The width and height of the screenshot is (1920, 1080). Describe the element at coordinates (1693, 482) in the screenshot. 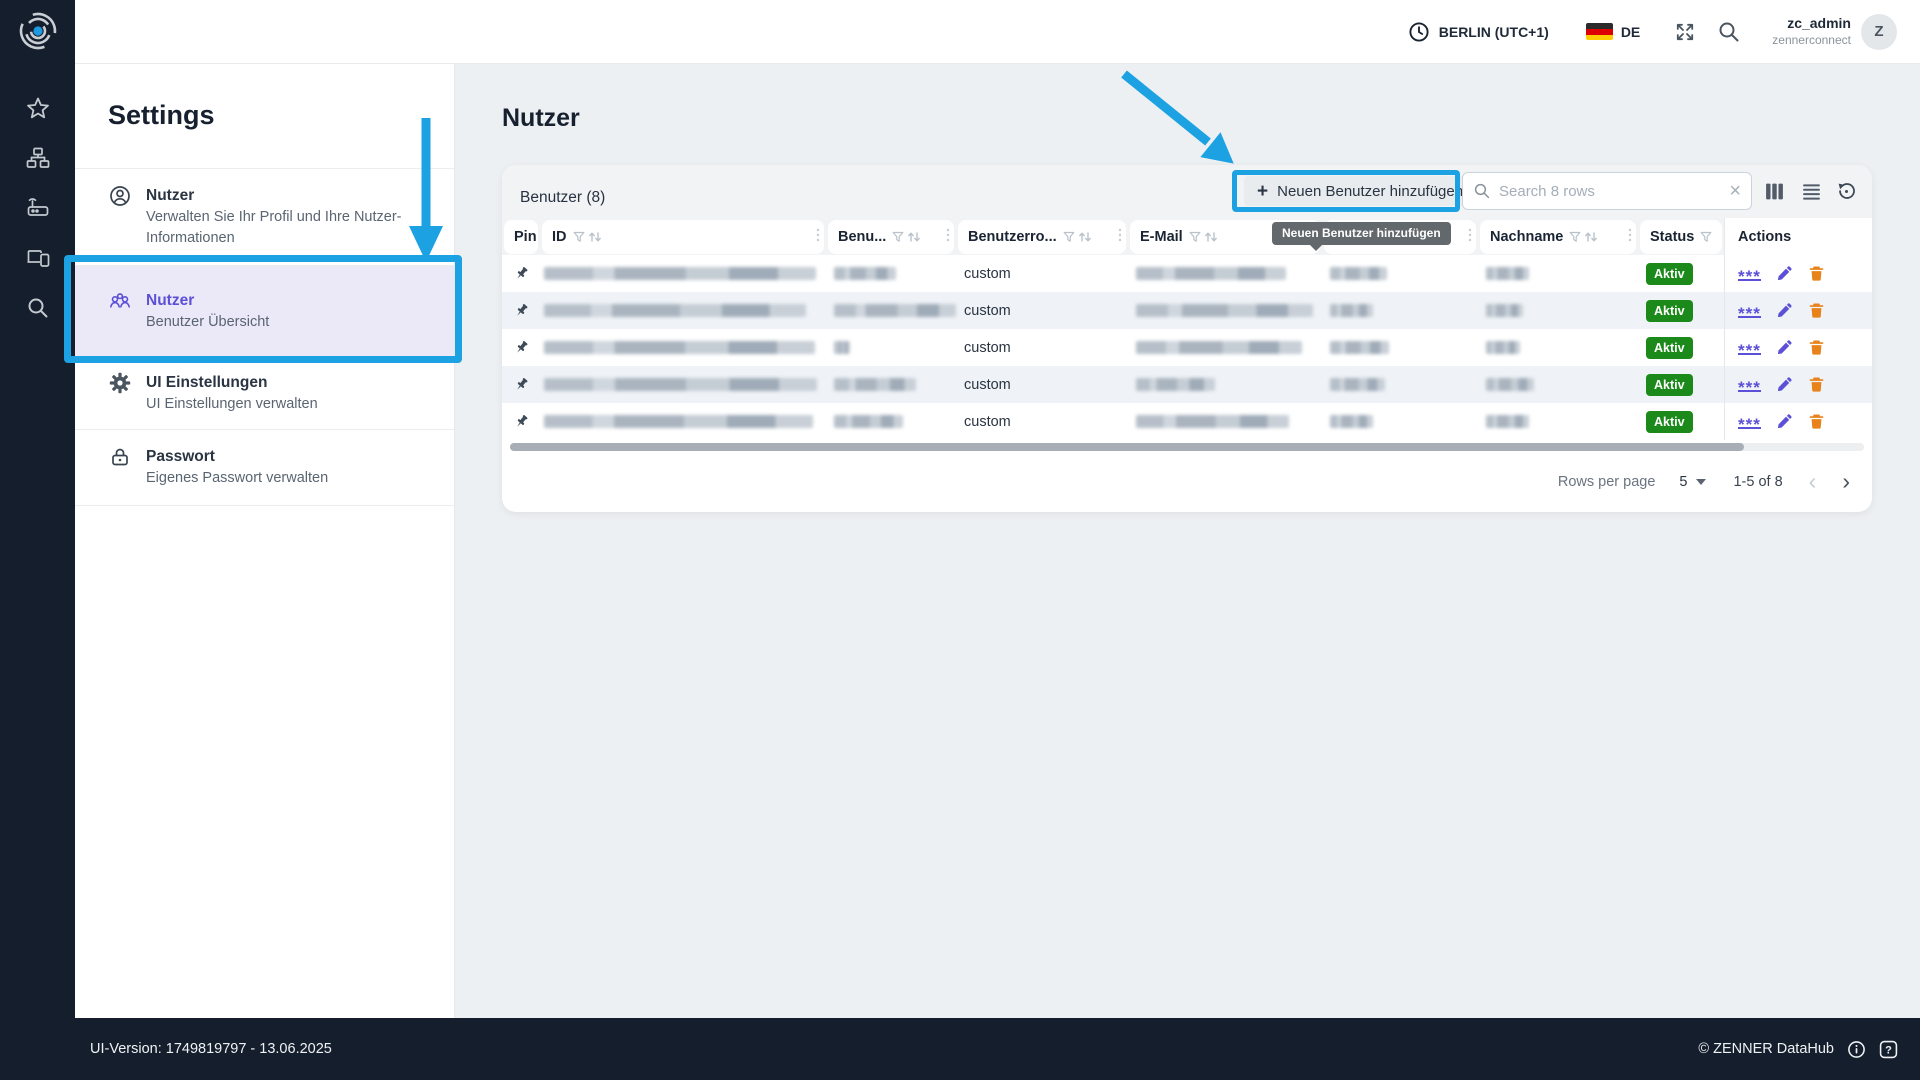

I see `rows-per-page-select: 5` at that location.